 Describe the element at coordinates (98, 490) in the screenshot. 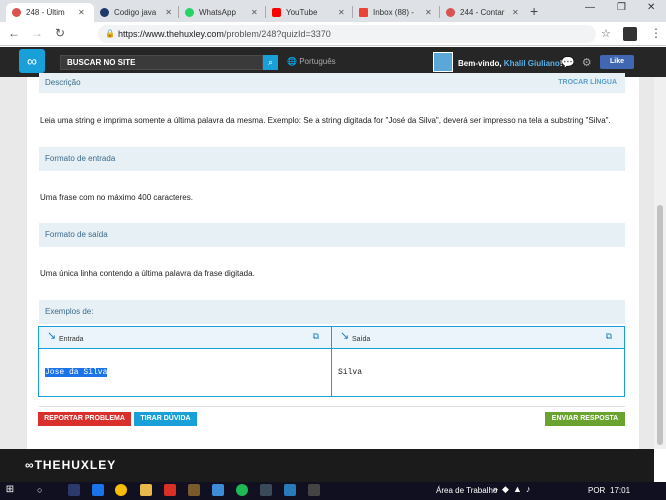

I see `app-icon` at that location.